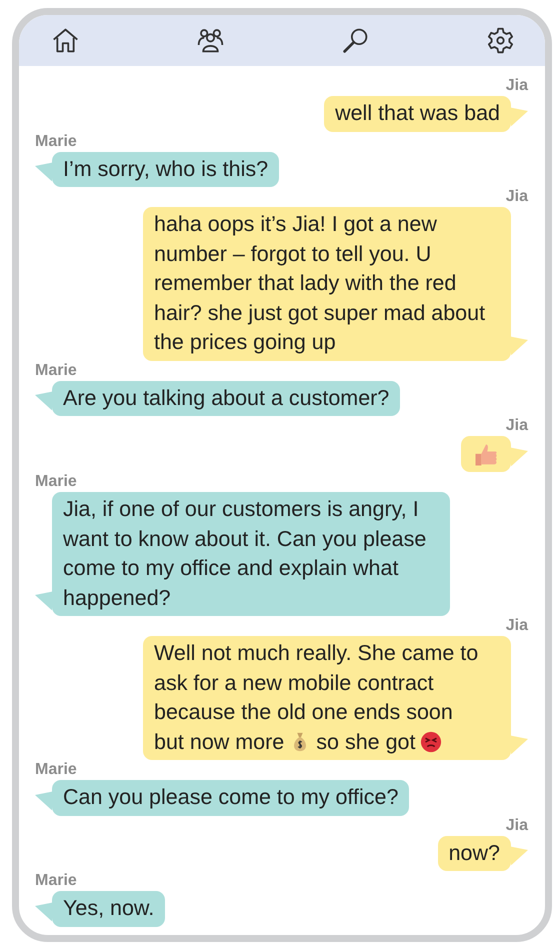 This screenshot has height=947, width=556. I want to click on message-text: Jia, if one of our customers is angry, I want to know about it. Can you please come to my office and explain what happened?, so click(244, 553).